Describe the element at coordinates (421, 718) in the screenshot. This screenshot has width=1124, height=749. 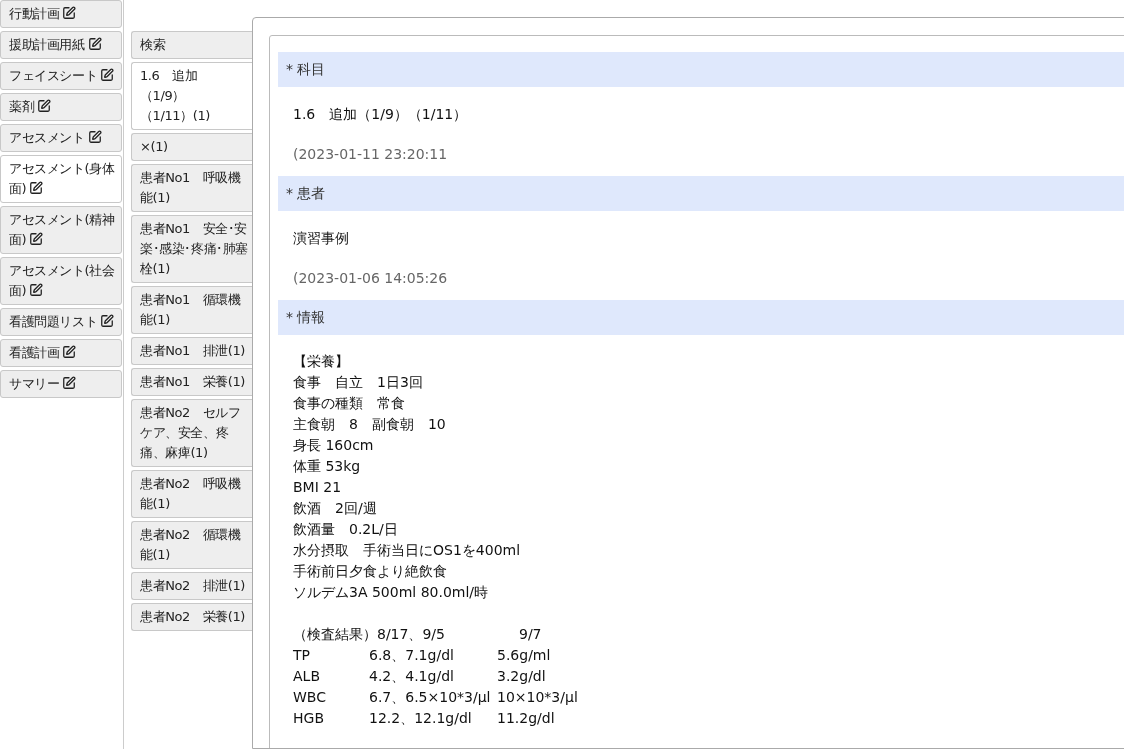
I see `lab-value: 12.2、12.1g/dl` at that location.